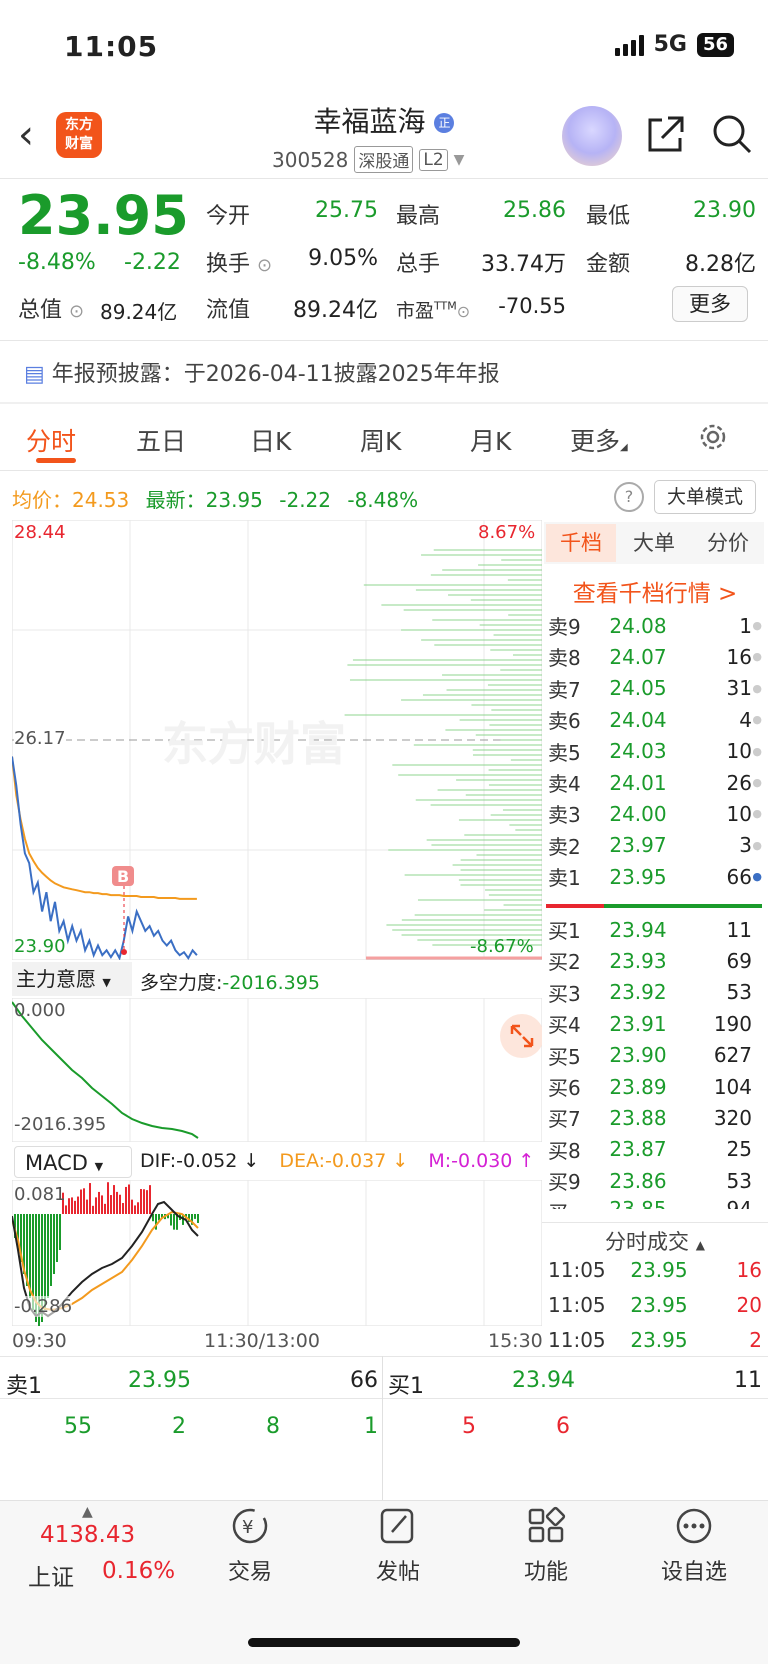 This screenshot has width=768, height=1664. What do you see at coordinates (655, 688) in the screenshot?
I see `ask-row: 卖7 24.05 31 ●` at bounding box center [655, 688].